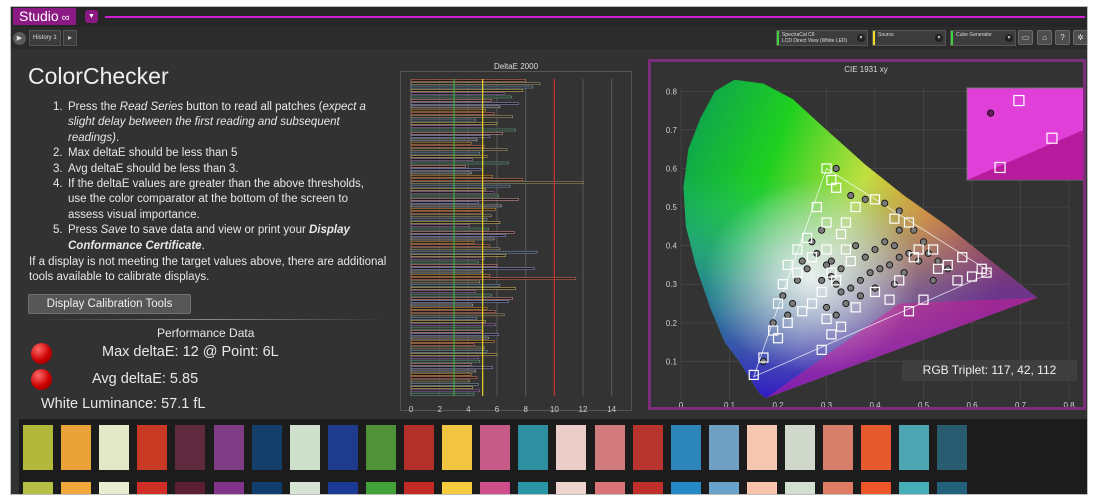  What do you see at coordinates (1044, 37) in the screenshot?
I see `home-icon: ⌂` at bounding box center [1044, 37].